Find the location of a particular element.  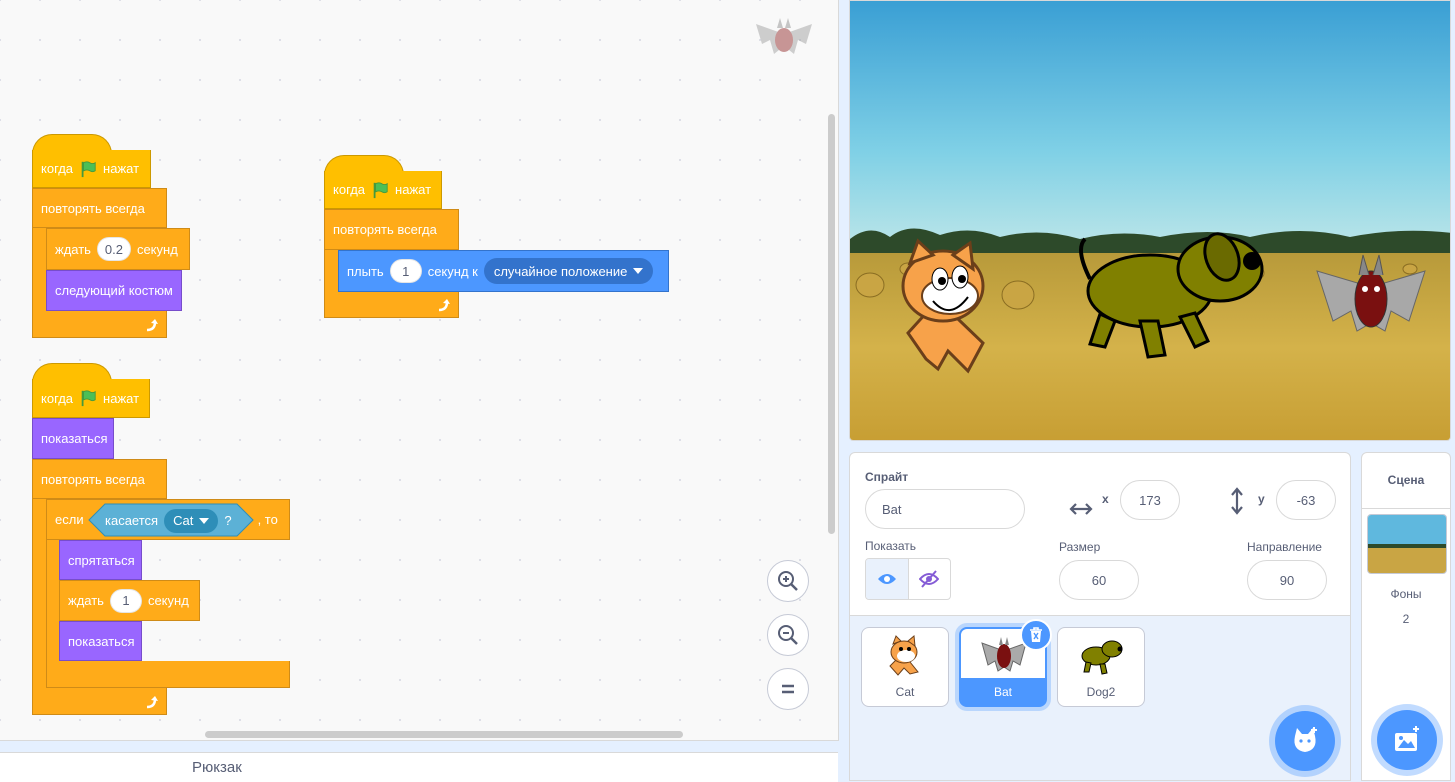

bat-thumbnail is located at coordinates (1004, 654).